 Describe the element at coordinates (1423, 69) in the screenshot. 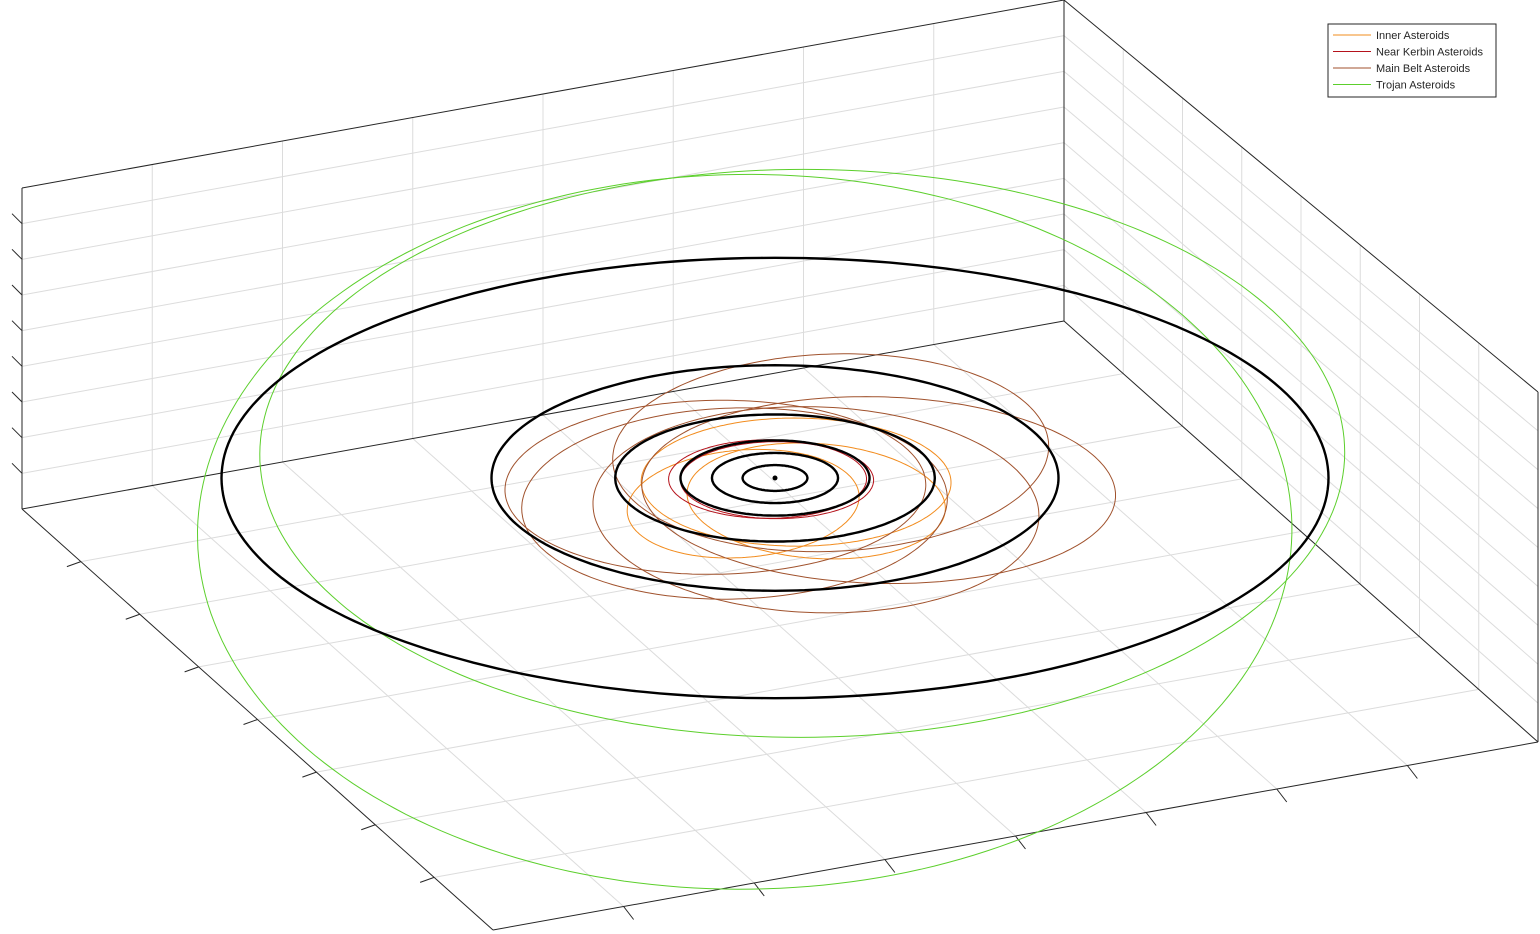

I see `legend-label: Main Belt Asteroids` at that location.